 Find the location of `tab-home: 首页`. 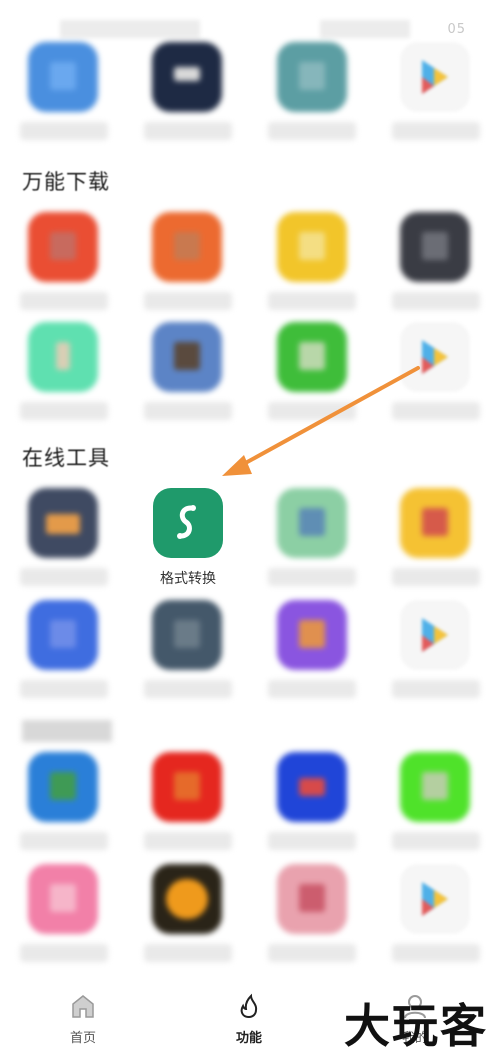

tab-home: 首页 is located at coordinates (83, 1019).